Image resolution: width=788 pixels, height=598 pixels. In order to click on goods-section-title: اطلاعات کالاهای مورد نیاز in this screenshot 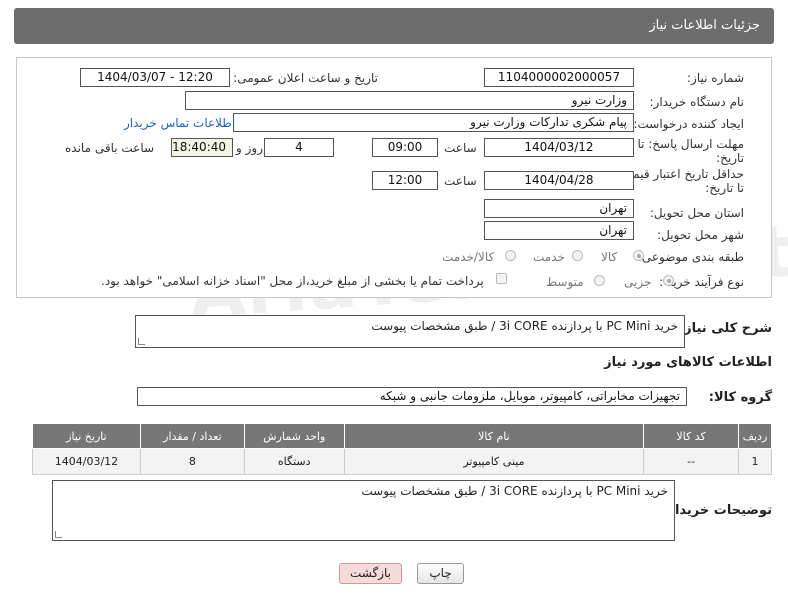, I will do `click(688, 362)`.